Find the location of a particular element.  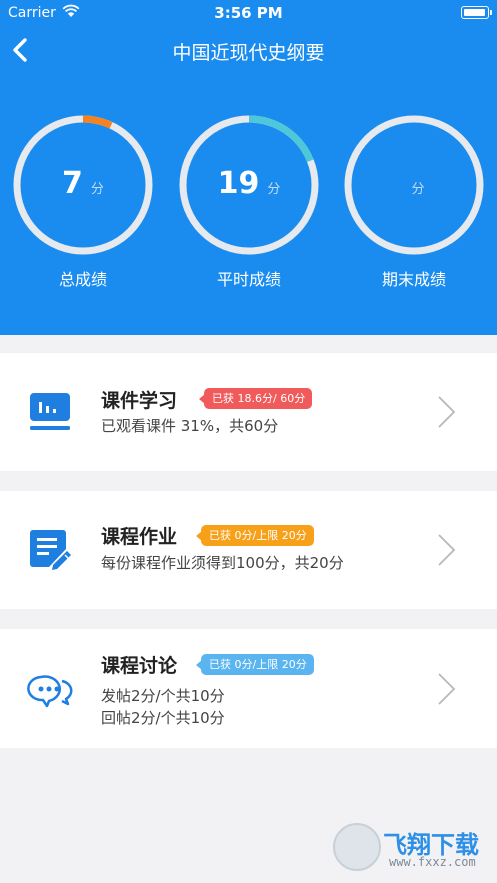

page-title: 中国近现代史纲要 is located at coordinates (248, 53).